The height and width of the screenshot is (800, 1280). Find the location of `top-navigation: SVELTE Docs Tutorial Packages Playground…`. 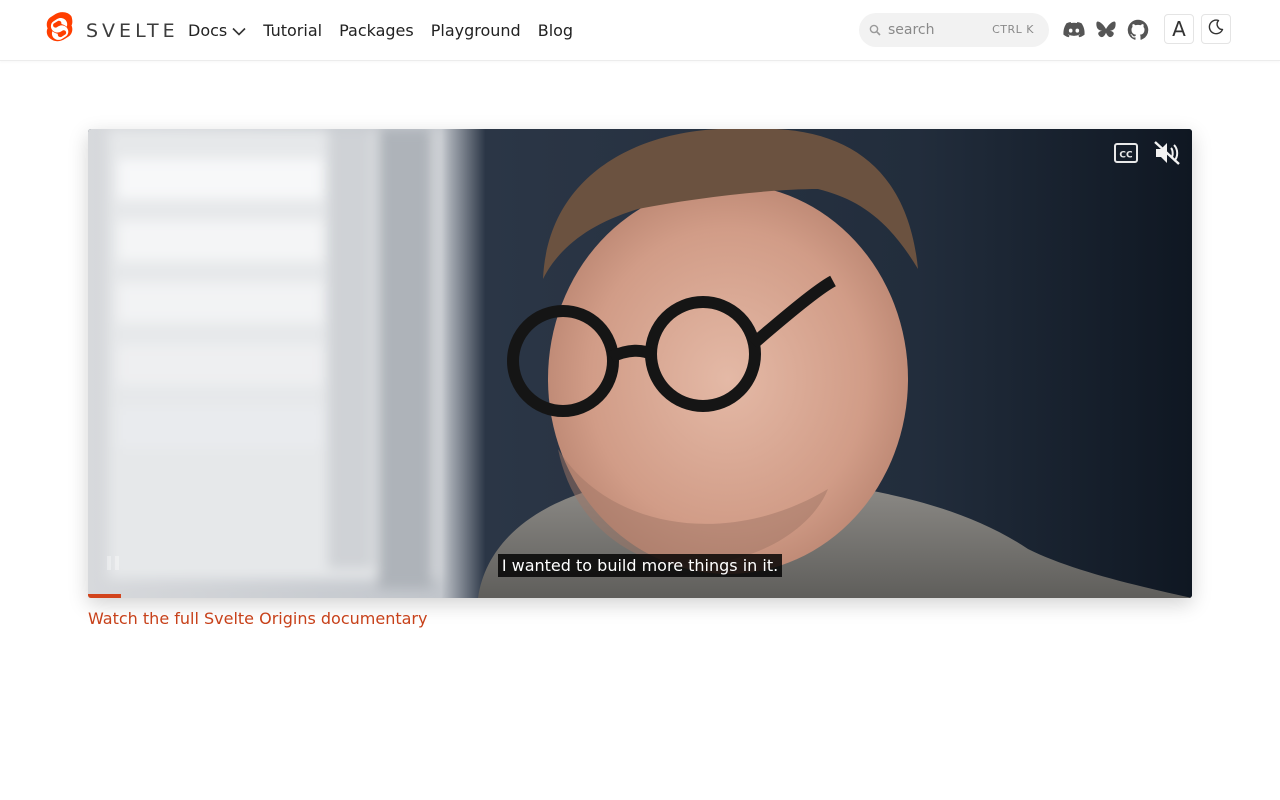

top-navigation: SVELTE Docs Tutorial Packages Playground… is located at coordinates (640, 30).